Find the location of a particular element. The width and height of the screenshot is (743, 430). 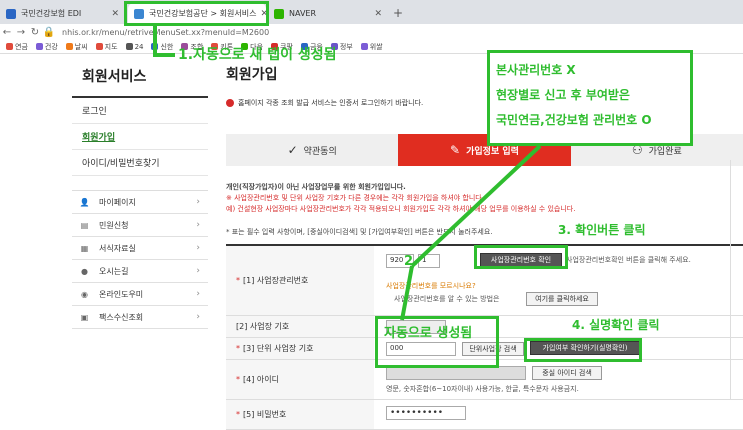

callout-line: 국민연금,건강보험 관리번호 O is located at coordinates (574, 120).